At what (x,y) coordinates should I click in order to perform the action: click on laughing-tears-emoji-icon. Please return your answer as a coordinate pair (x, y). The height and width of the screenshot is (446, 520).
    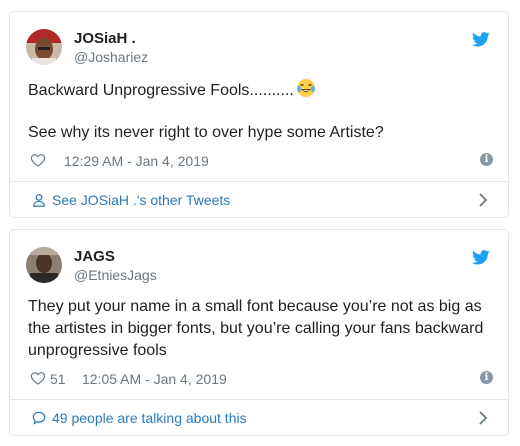
    Looking at the image, I should click on (305, 88).